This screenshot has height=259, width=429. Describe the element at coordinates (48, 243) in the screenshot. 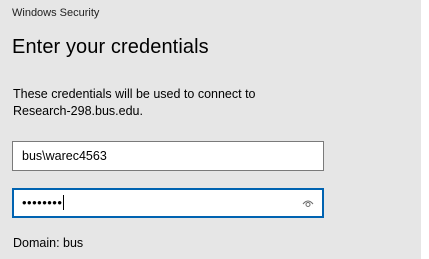

I see `domain-label: Domain: bus` at that location.